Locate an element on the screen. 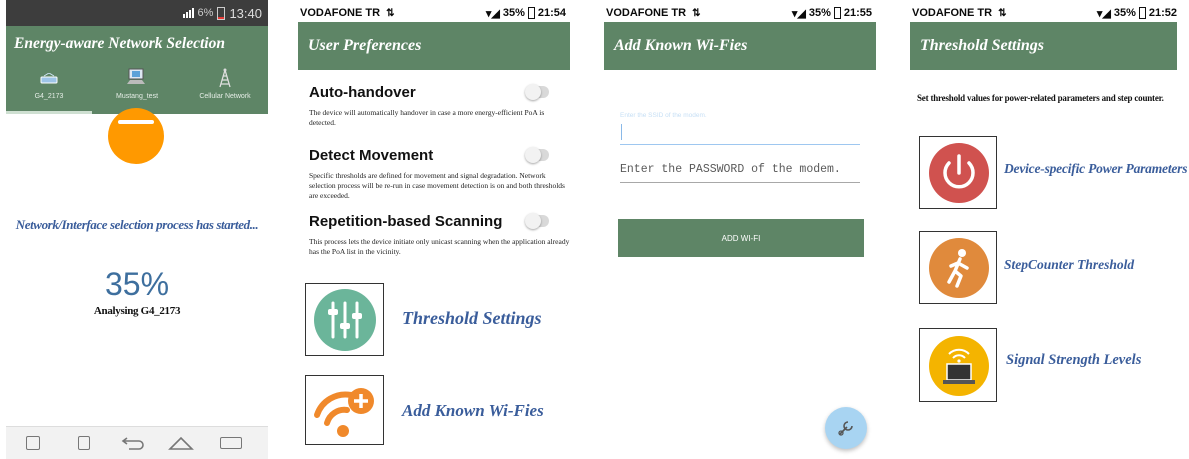 This screenshot has height=459, width=1189. download-icon is located at coordinates (84, 443).